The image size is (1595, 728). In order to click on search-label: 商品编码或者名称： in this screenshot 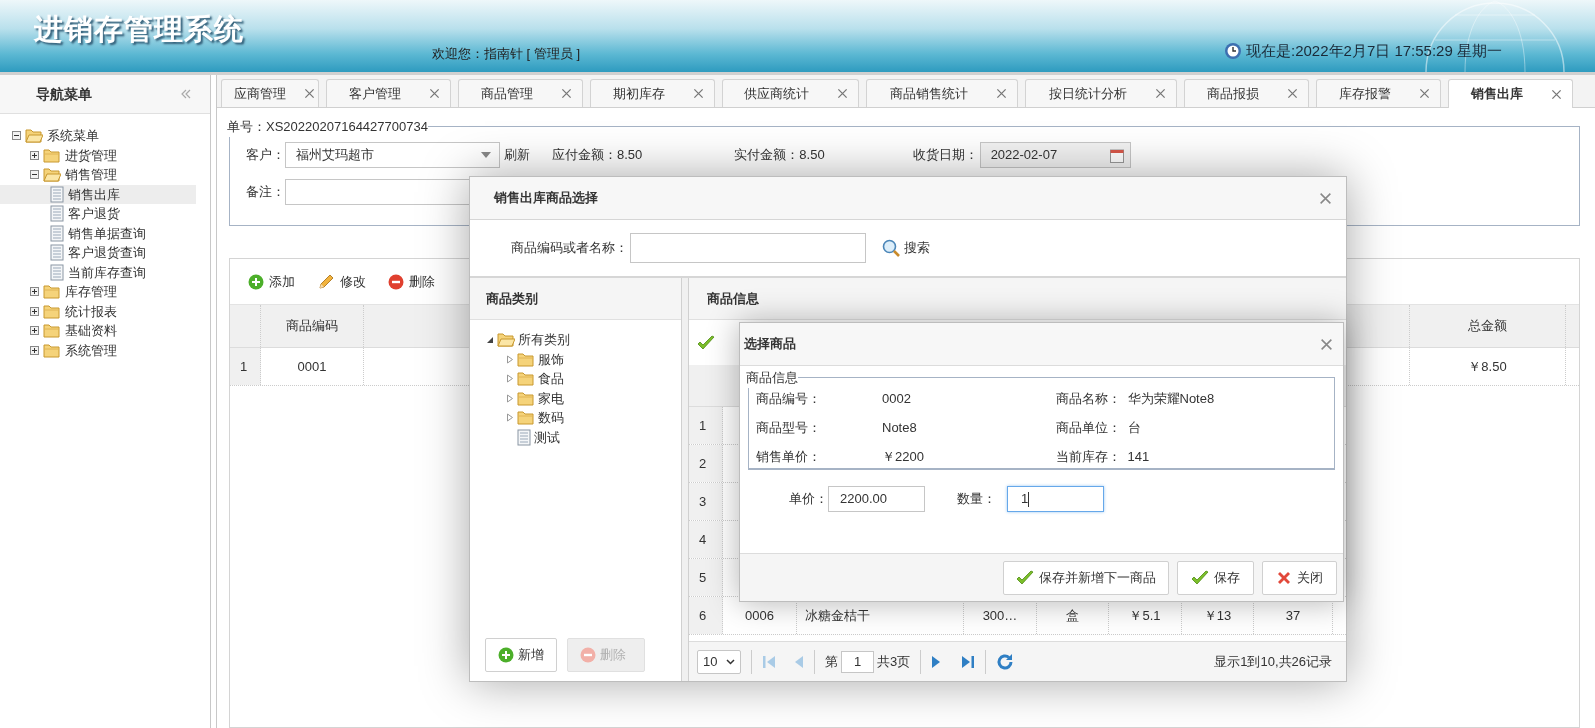, I will do `click(569, 248)`.